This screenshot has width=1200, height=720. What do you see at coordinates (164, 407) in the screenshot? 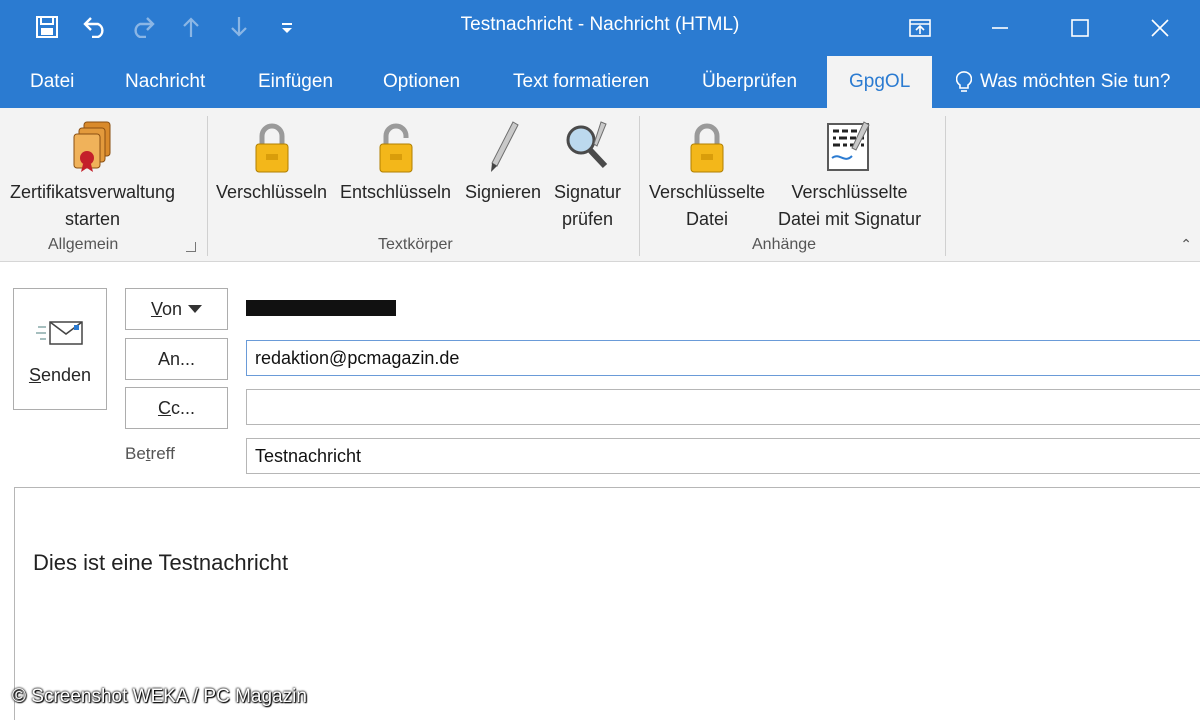
I see `cc-label-accesskey: C` at bounding box center [164, 407].